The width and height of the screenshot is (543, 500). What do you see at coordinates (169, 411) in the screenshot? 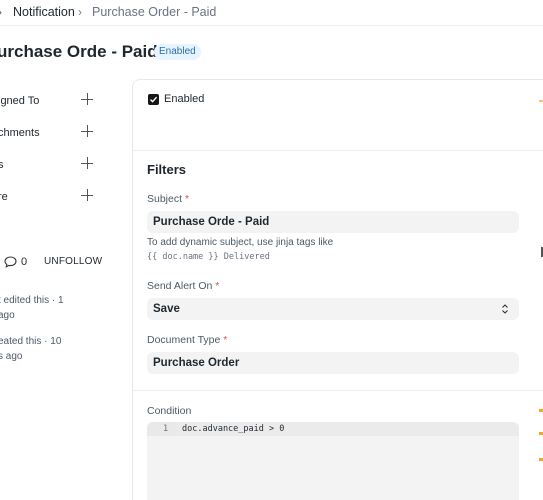
I see `condition-label: Condition` at bounding box center [169, 411].